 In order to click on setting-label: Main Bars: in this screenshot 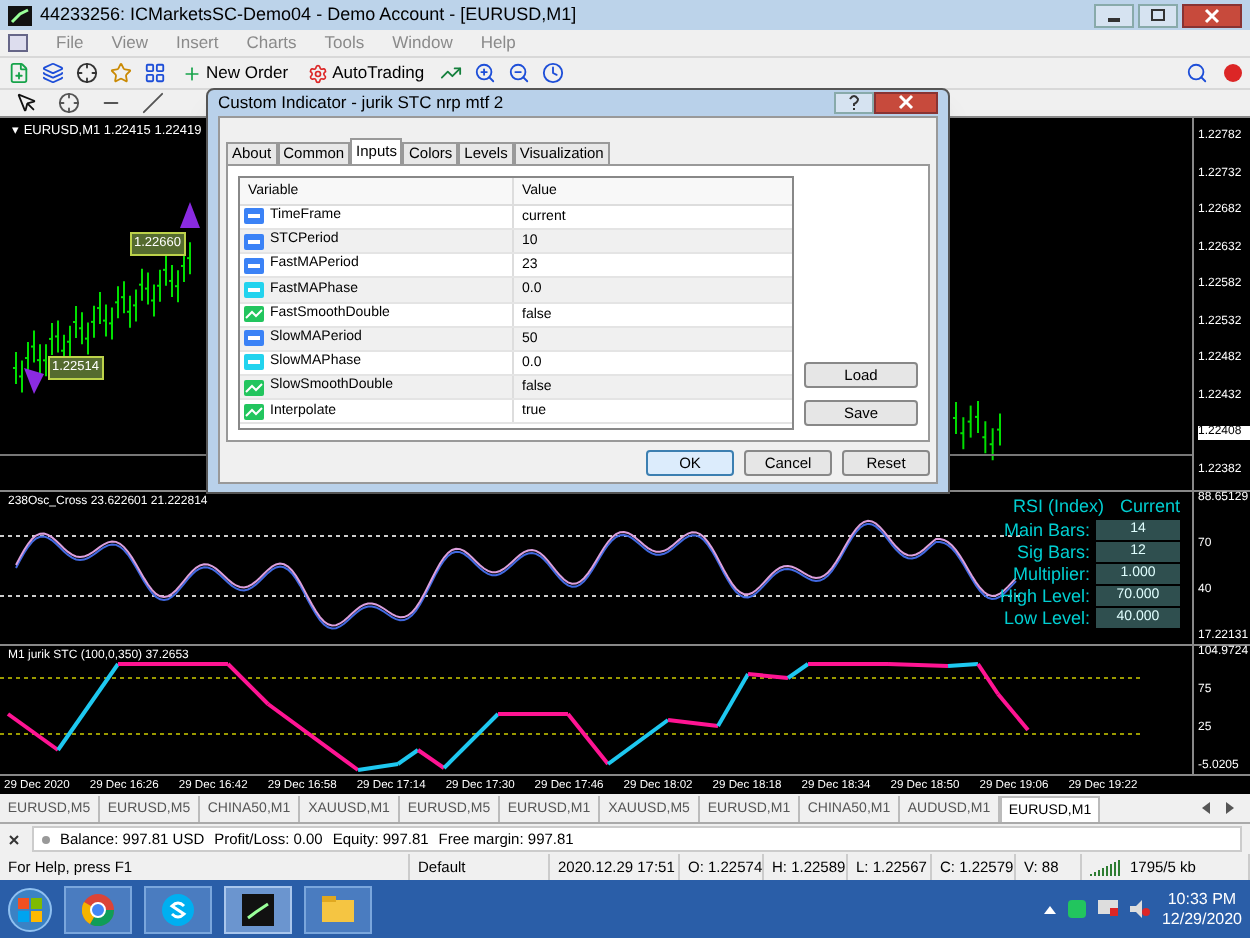, I will do `click(1046, 530)`.